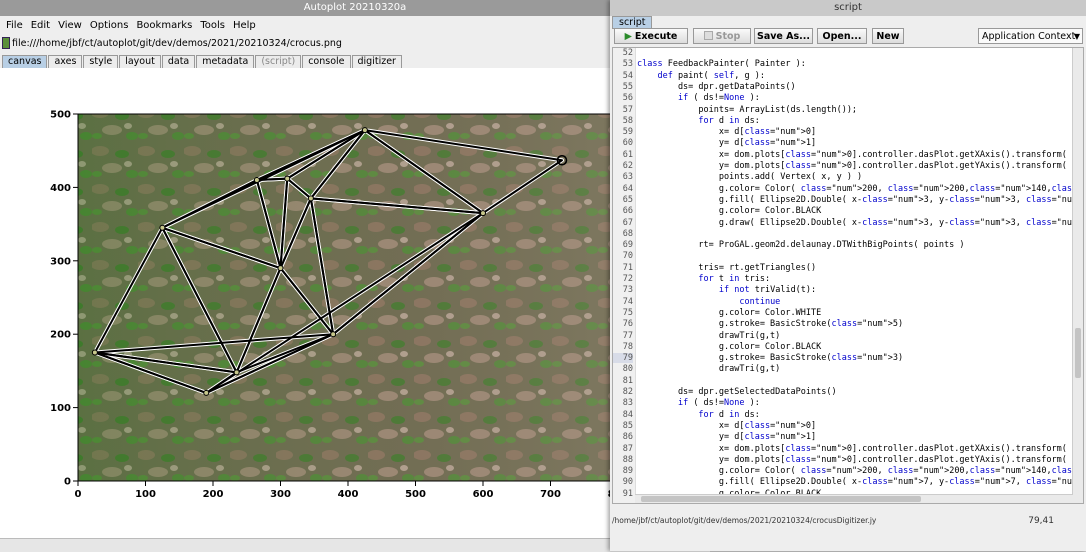 The width and height of the screenshot is (1086, 552). Describe the element at coordinates (627, 425) in the screenshot. I see `line-number: 85` at that location.